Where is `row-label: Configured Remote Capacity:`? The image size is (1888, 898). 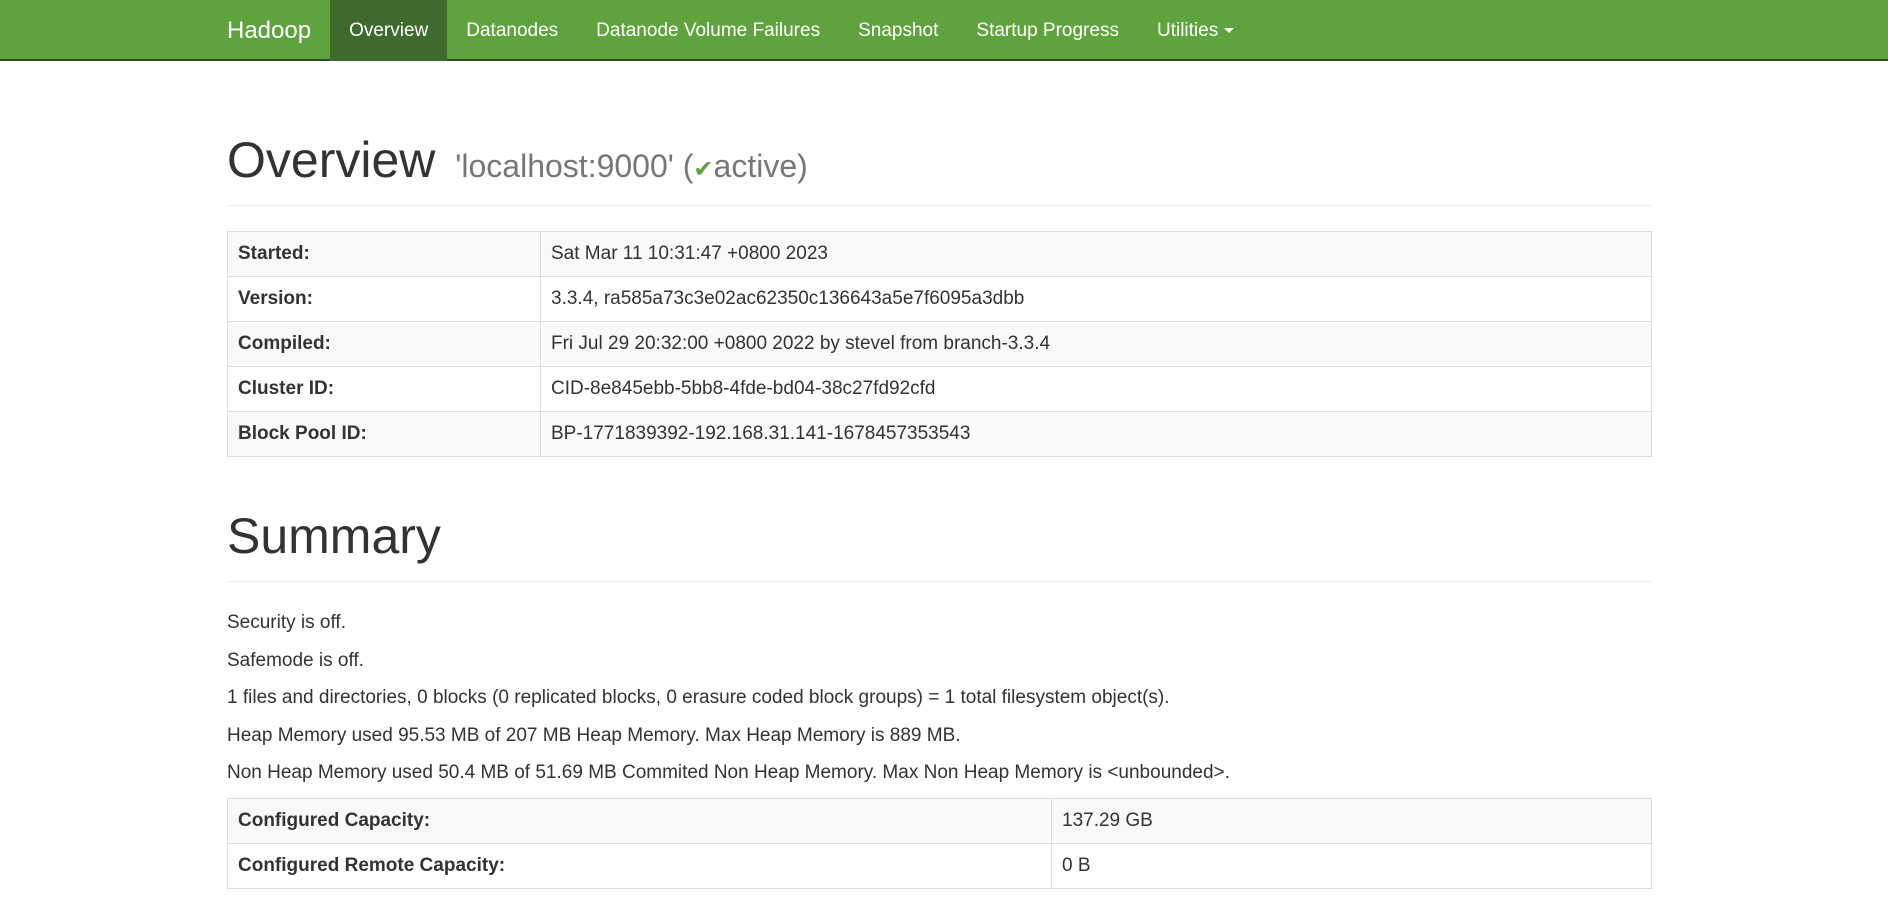
row-label: Configured Remote Capacity: is located at coordinates (639, 865).